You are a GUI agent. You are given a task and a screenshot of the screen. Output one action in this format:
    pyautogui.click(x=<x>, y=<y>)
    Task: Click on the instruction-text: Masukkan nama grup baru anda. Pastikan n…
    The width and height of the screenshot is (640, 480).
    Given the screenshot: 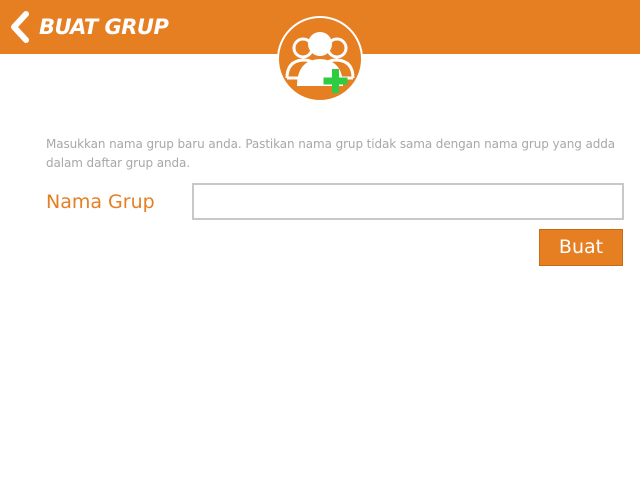 What is the action you would take?
    pyautogui.click(x=331, y=153)
    